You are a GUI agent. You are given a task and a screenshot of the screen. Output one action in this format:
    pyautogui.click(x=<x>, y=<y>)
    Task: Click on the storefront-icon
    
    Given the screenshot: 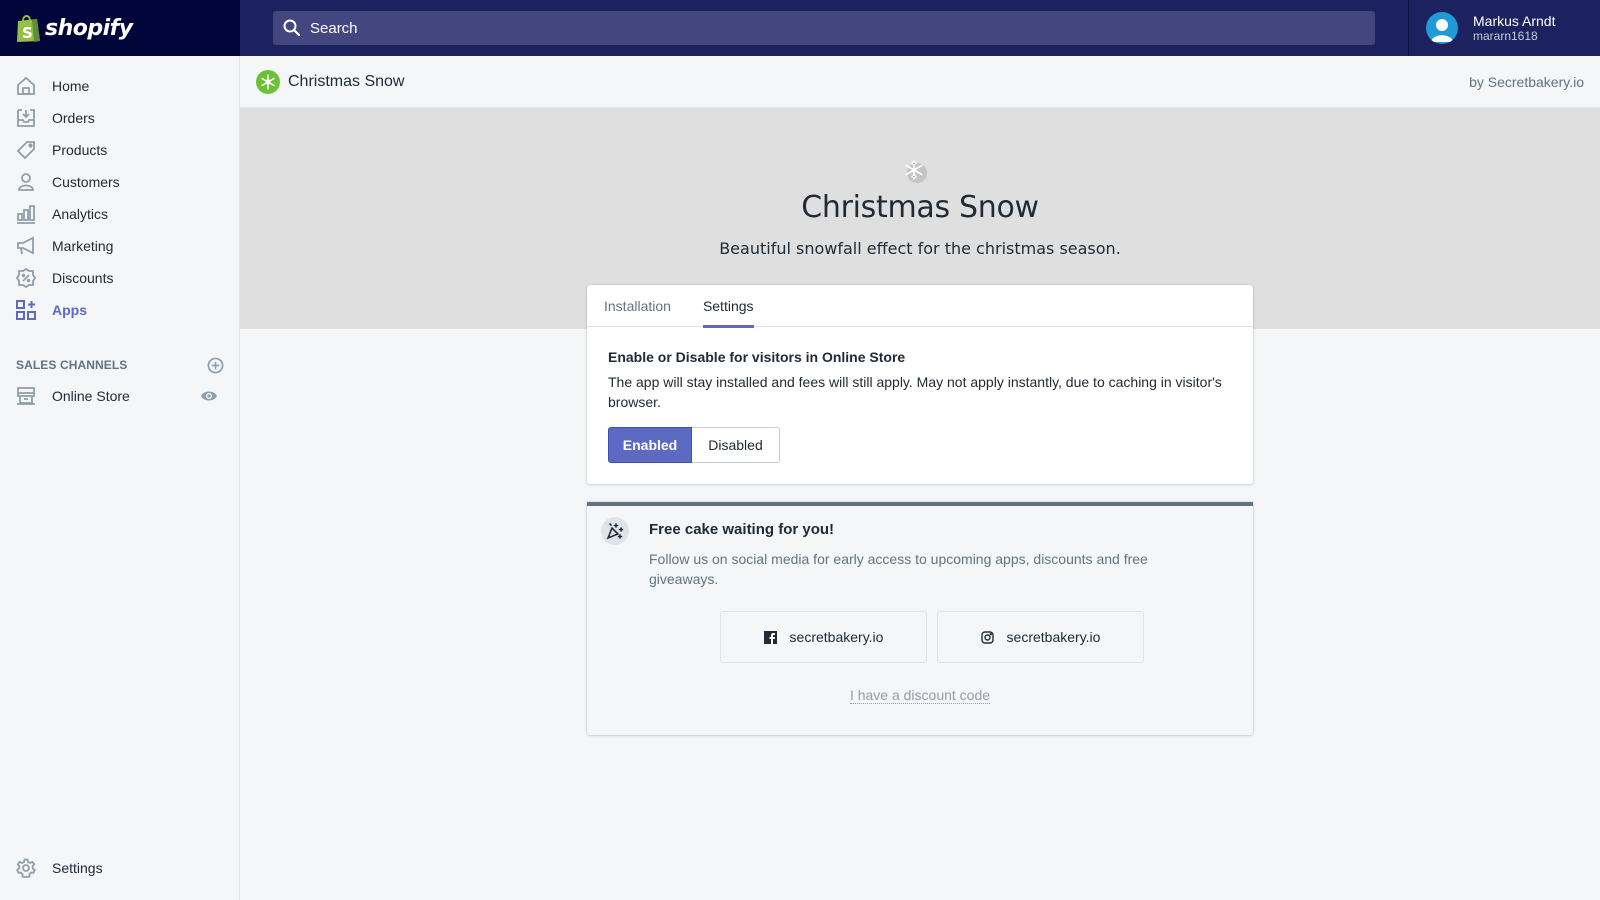 What is the action you would take?
    pyautogui.click(x=26, y=396)
    